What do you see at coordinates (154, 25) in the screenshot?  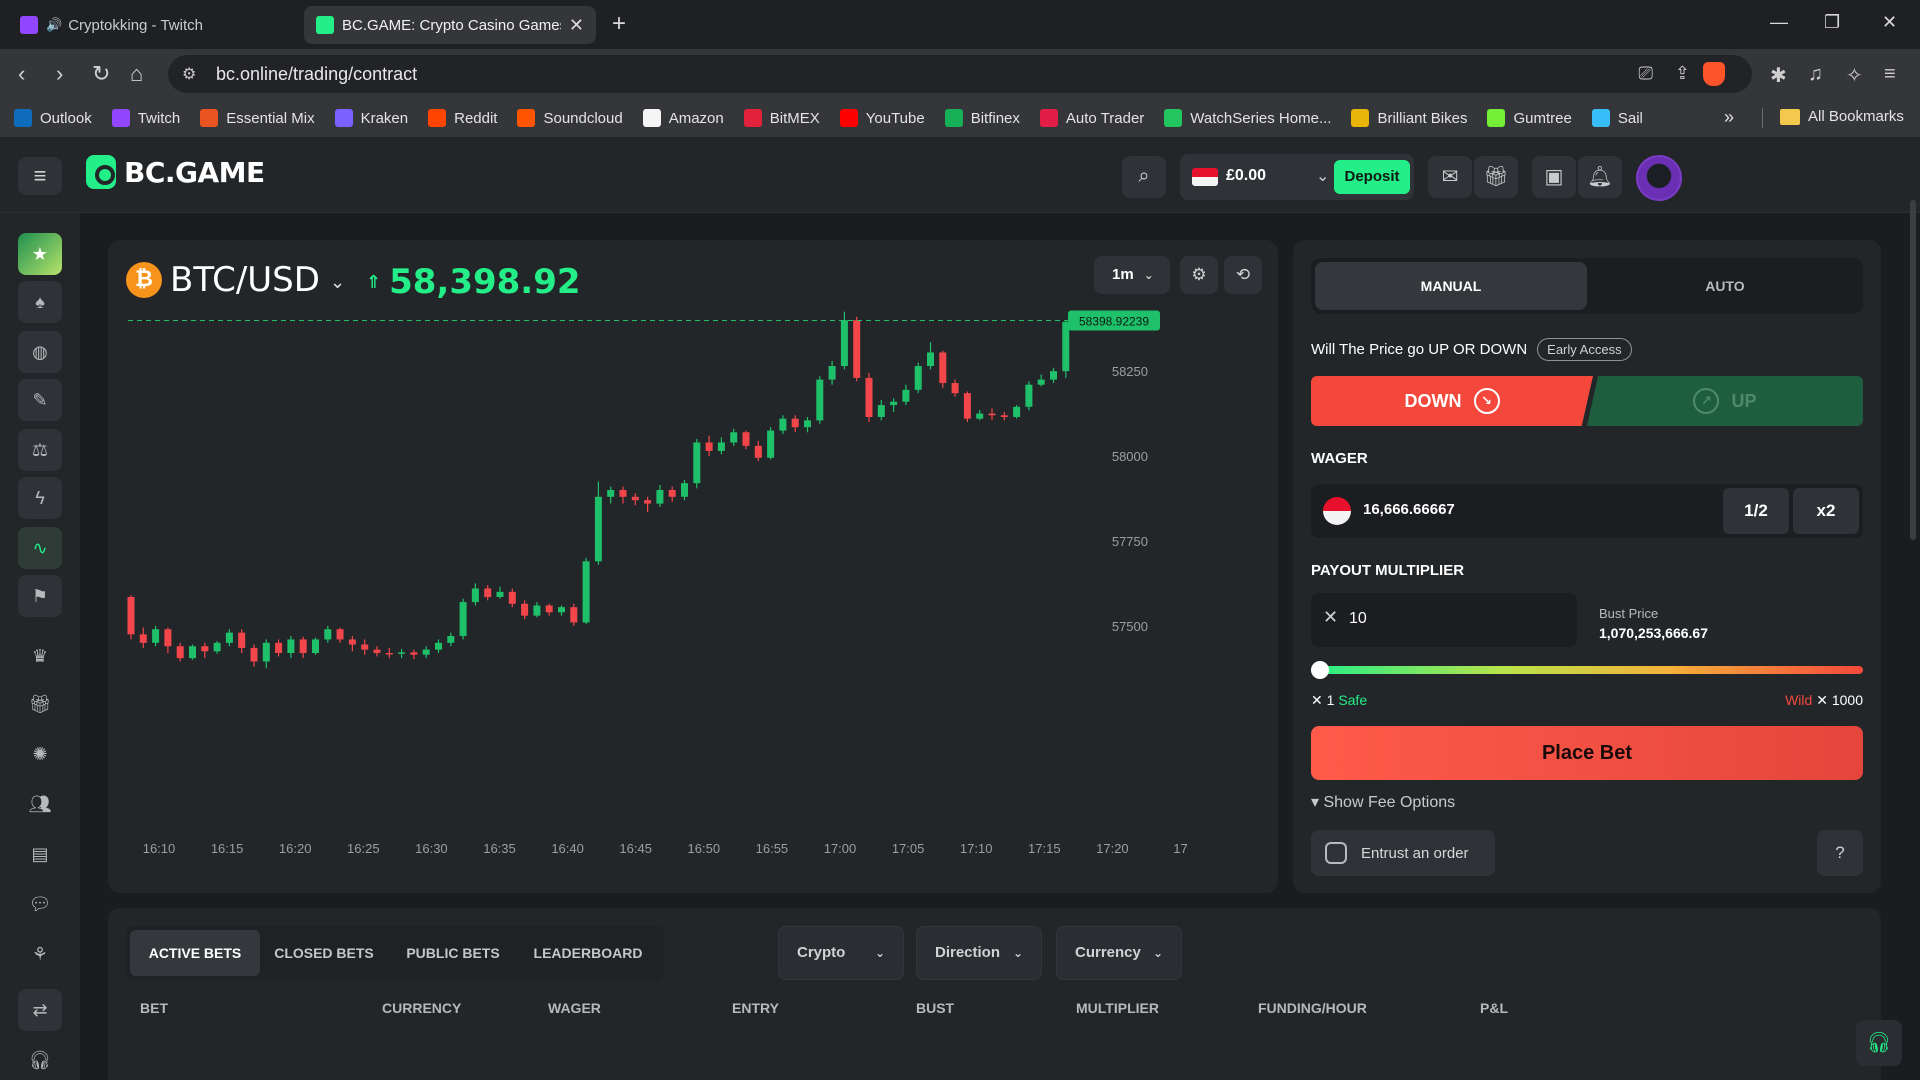 I see `browser-tab-twitch: 🔊 Cryptokking - Twitch` at bounding box center [154, 25].